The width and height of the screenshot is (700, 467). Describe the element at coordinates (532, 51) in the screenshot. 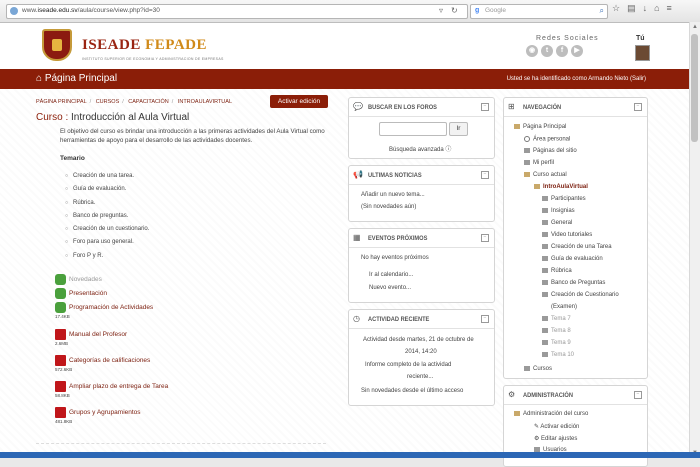

I see `rss-icon: ◉` at that location.